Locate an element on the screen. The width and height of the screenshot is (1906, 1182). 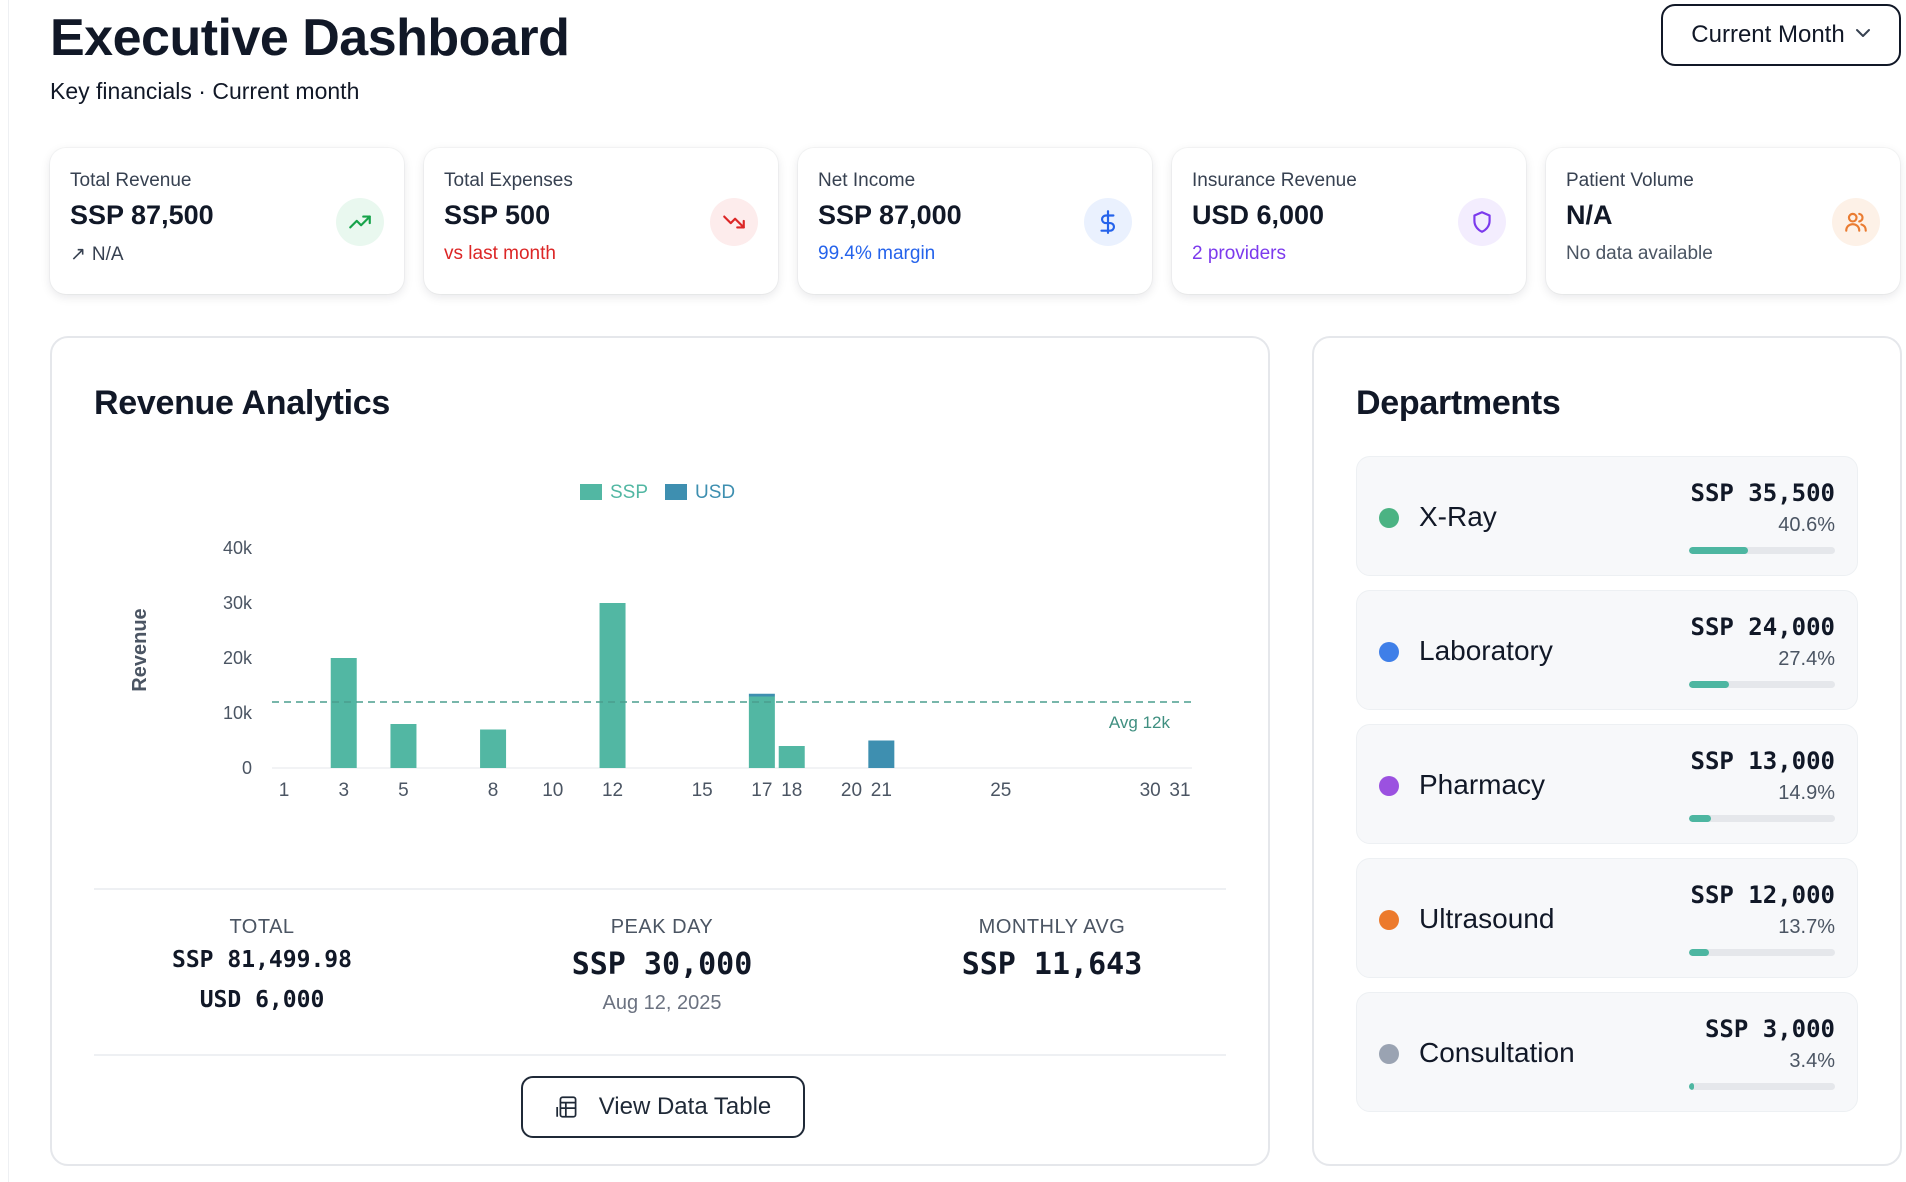
period-select: Current Month is located at coordinates (1781, 35).